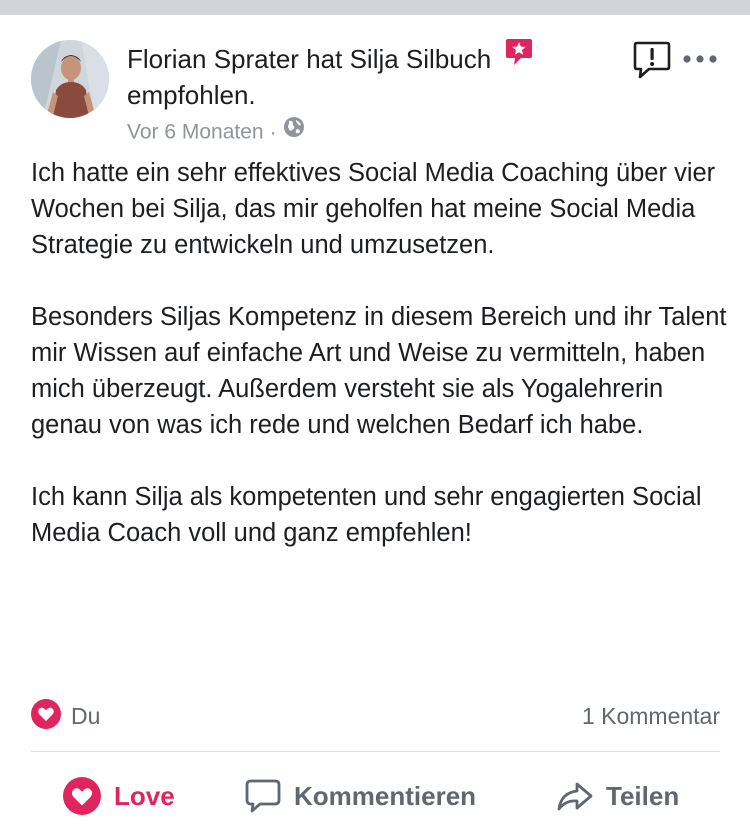 The height and width of the screenshot is (833, 750). I want to click on love-button: Love, so click(118, 796).